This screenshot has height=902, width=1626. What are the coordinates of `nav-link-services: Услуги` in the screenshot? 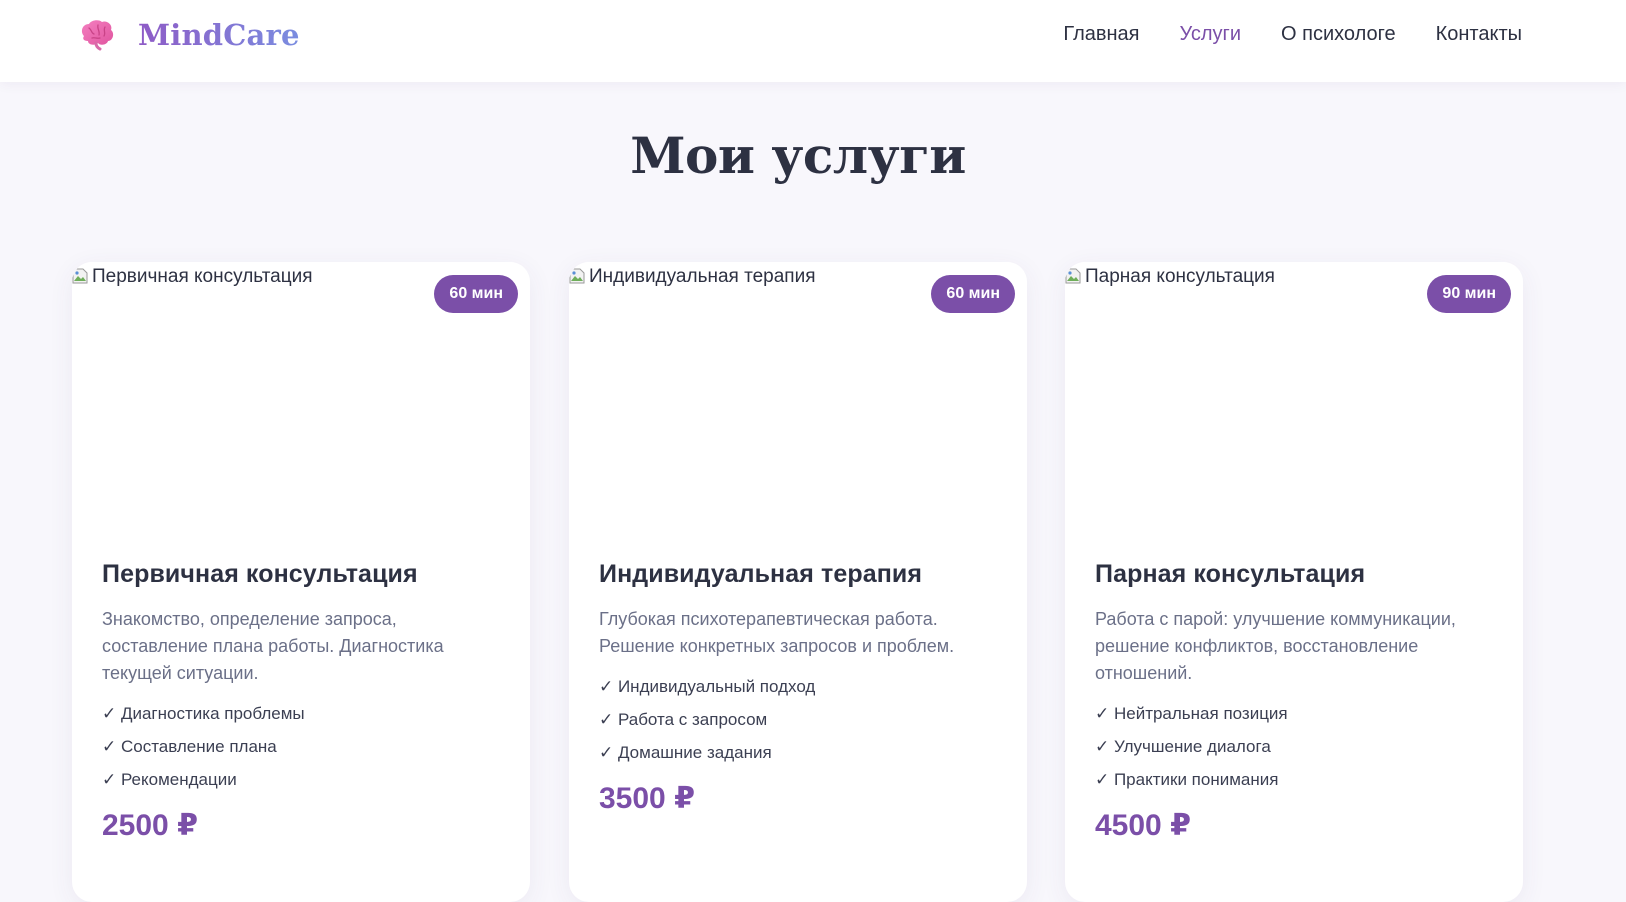 It's located at (1211, 34).